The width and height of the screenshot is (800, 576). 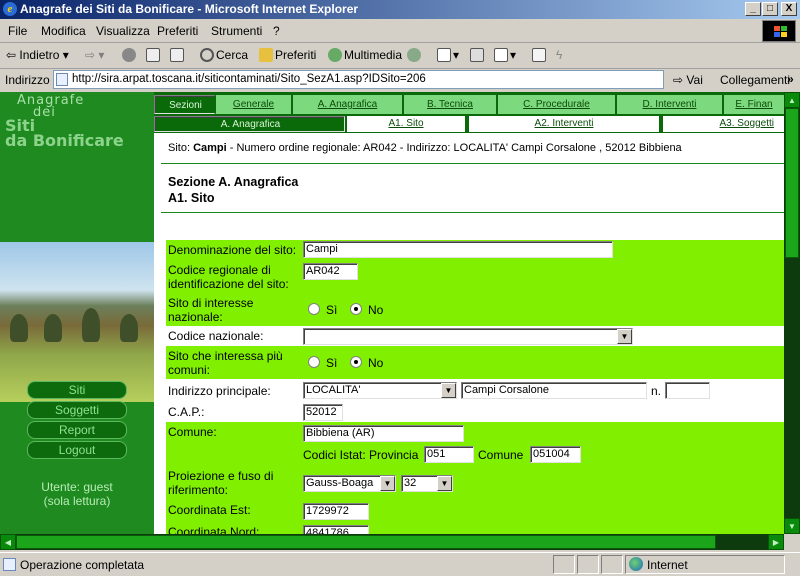 What do you see at coordinates (77, 410) in the screenshot?
I see `sidebar-button-soggetti: Soggetti` at bounding box center [77, 410].